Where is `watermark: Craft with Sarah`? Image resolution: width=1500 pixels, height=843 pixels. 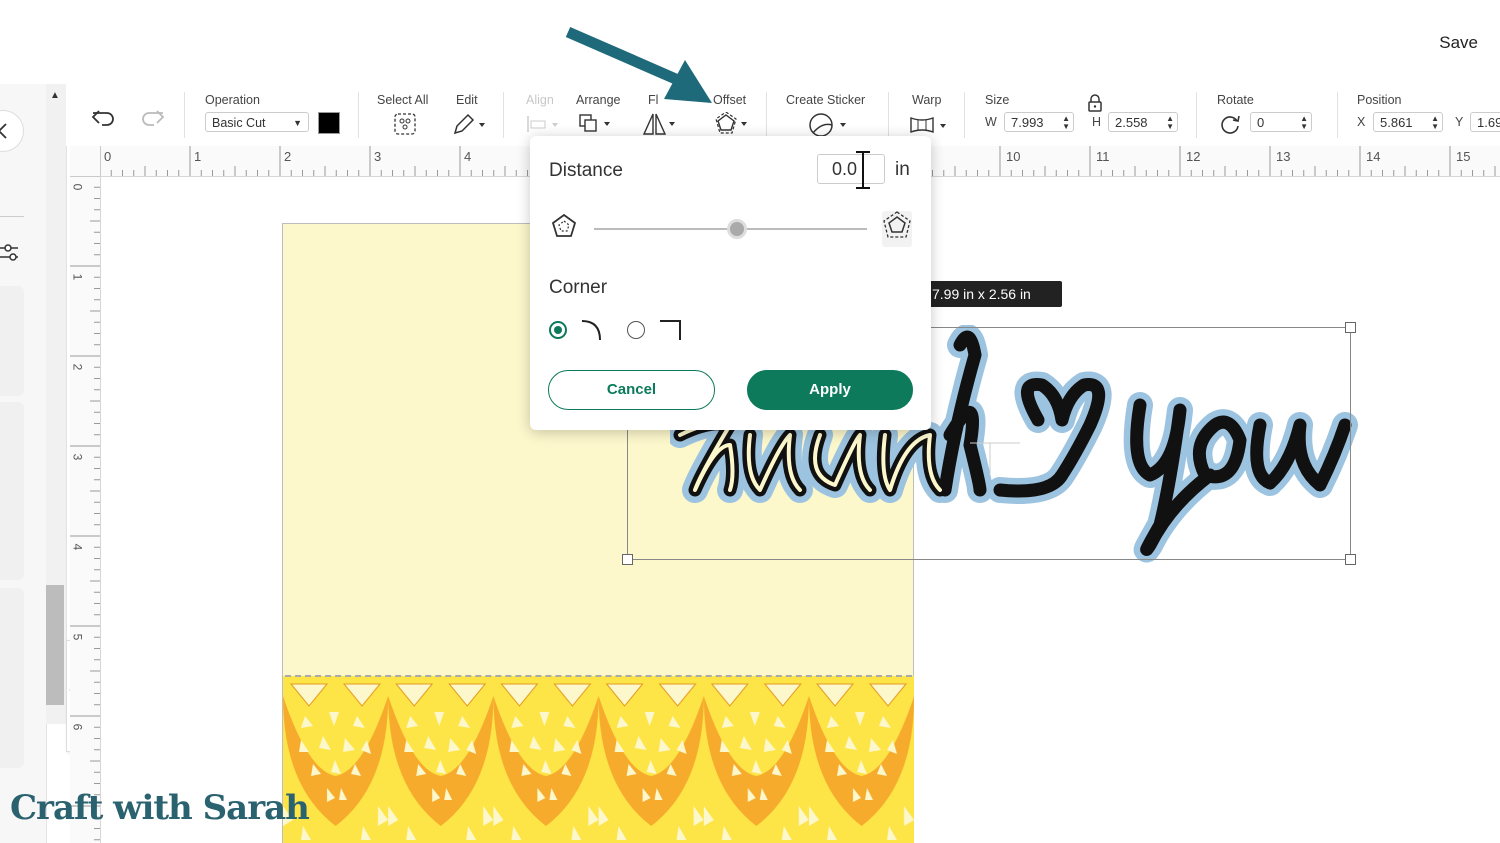
watermark: Craft with Sarah is located at coordinates (160, 808).